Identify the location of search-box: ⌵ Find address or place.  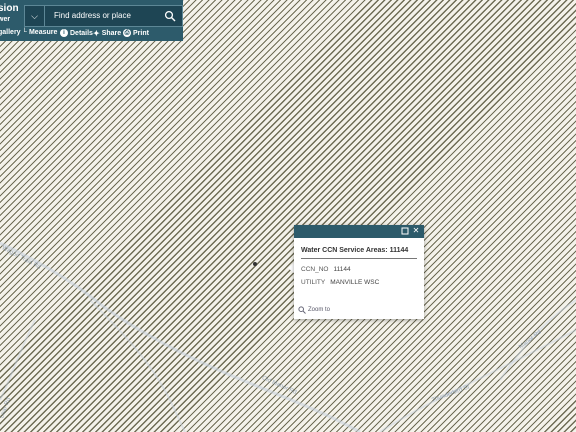
(103, 16).